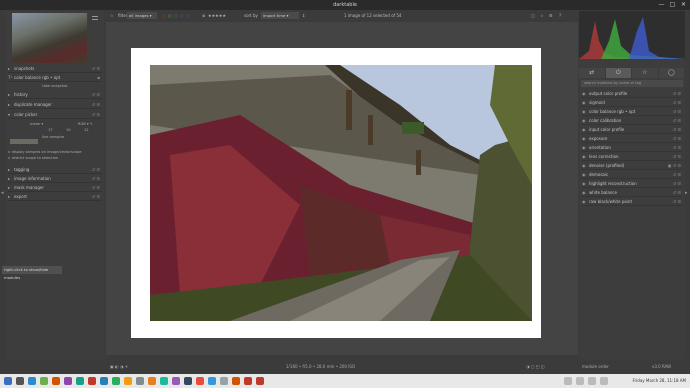  Describe the element at coordinates (535, 367) in the screenshot. I see `display-icons: ◑ ▢ ◰ ◱` at that location.